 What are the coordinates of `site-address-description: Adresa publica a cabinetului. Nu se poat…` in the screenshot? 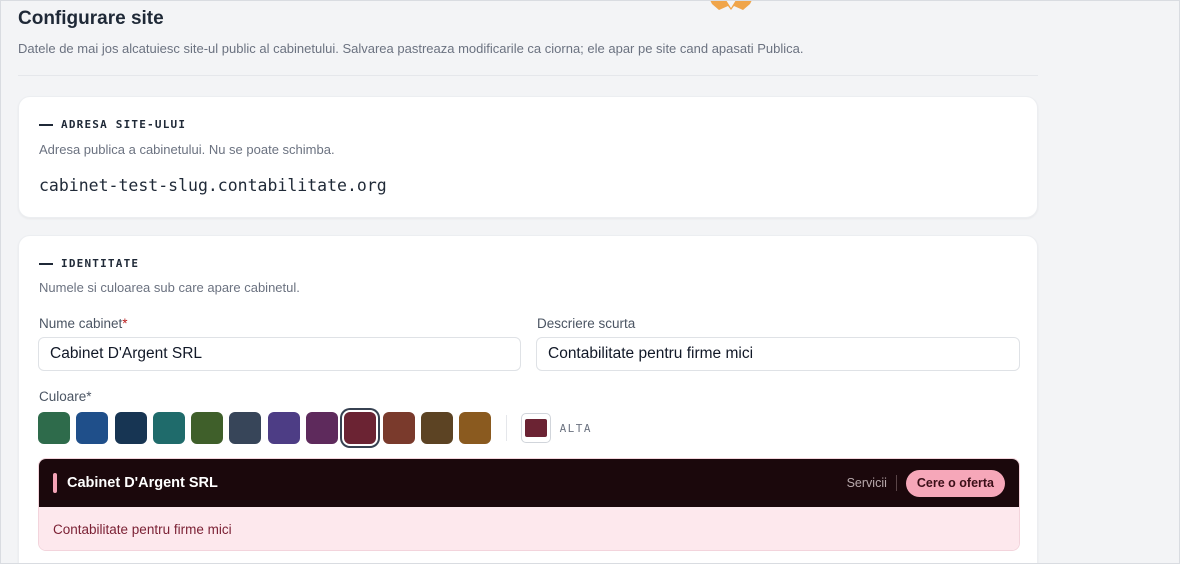 It's located at (187, 149).